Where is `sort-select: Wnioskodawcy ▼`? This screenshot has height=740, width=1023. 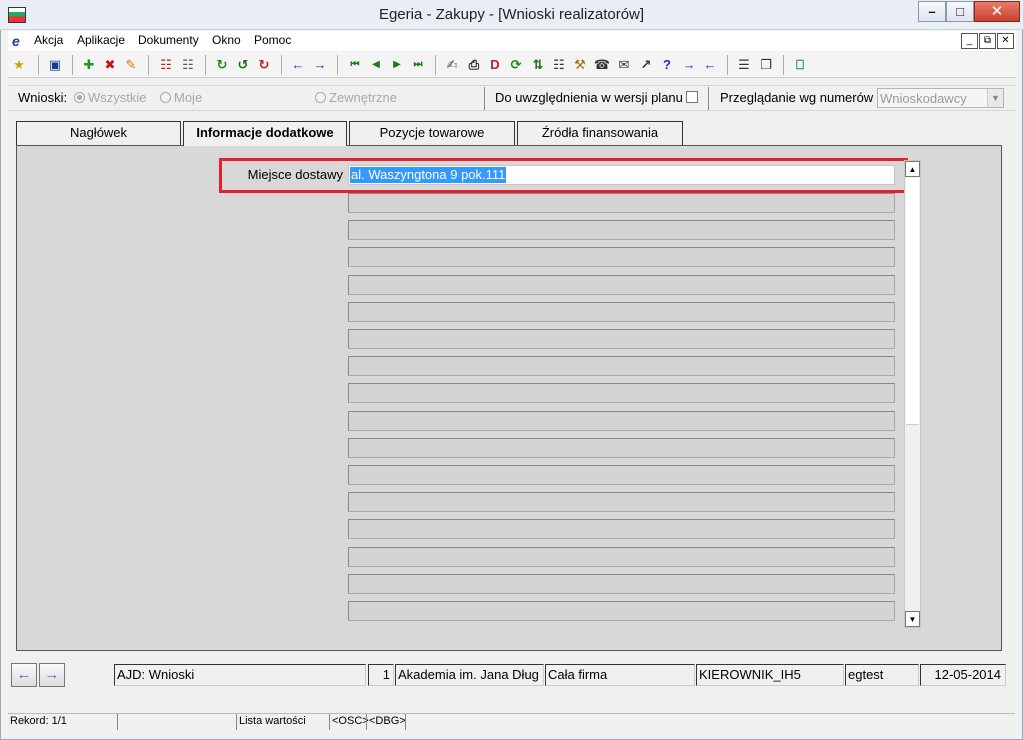 sort-select: Wnioskodawcy ▼ is located at coordinates (940, 98).